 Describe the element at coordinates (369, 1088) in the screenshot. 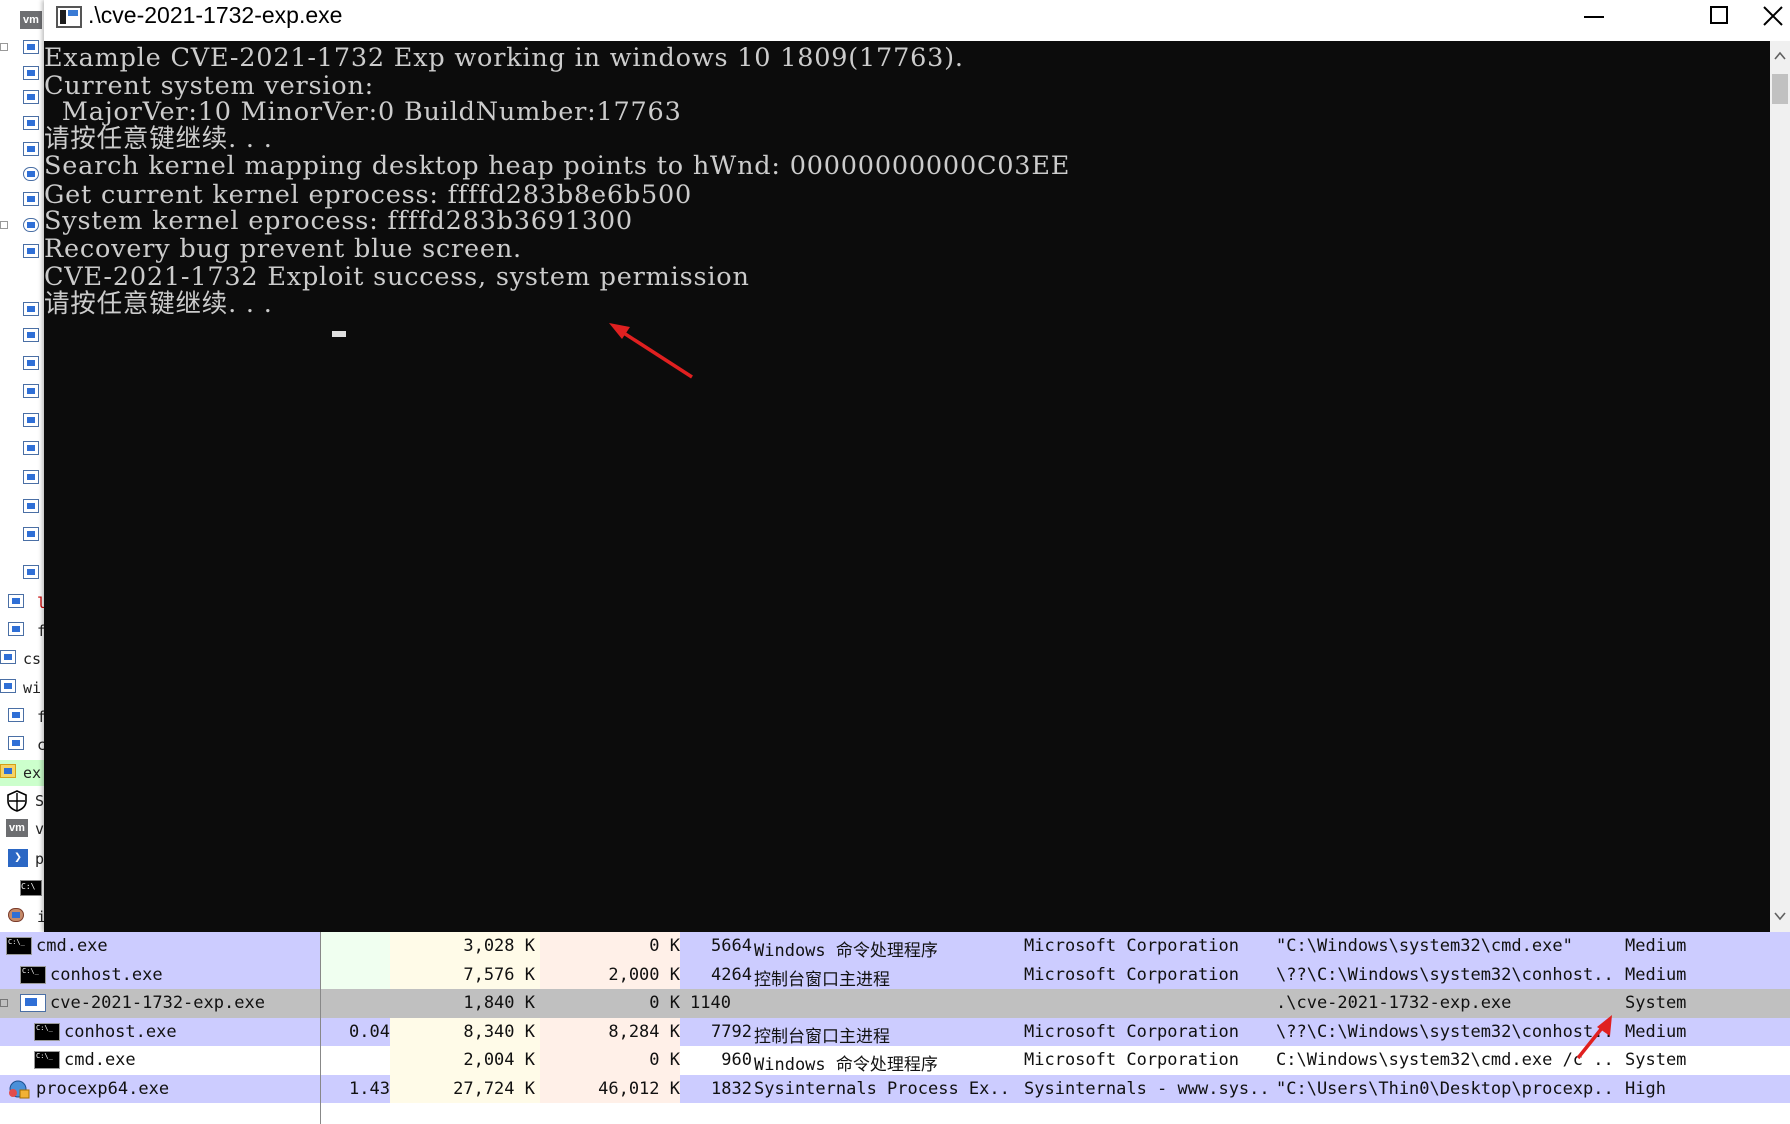

I see `cpu-value: 1.43` at that location.